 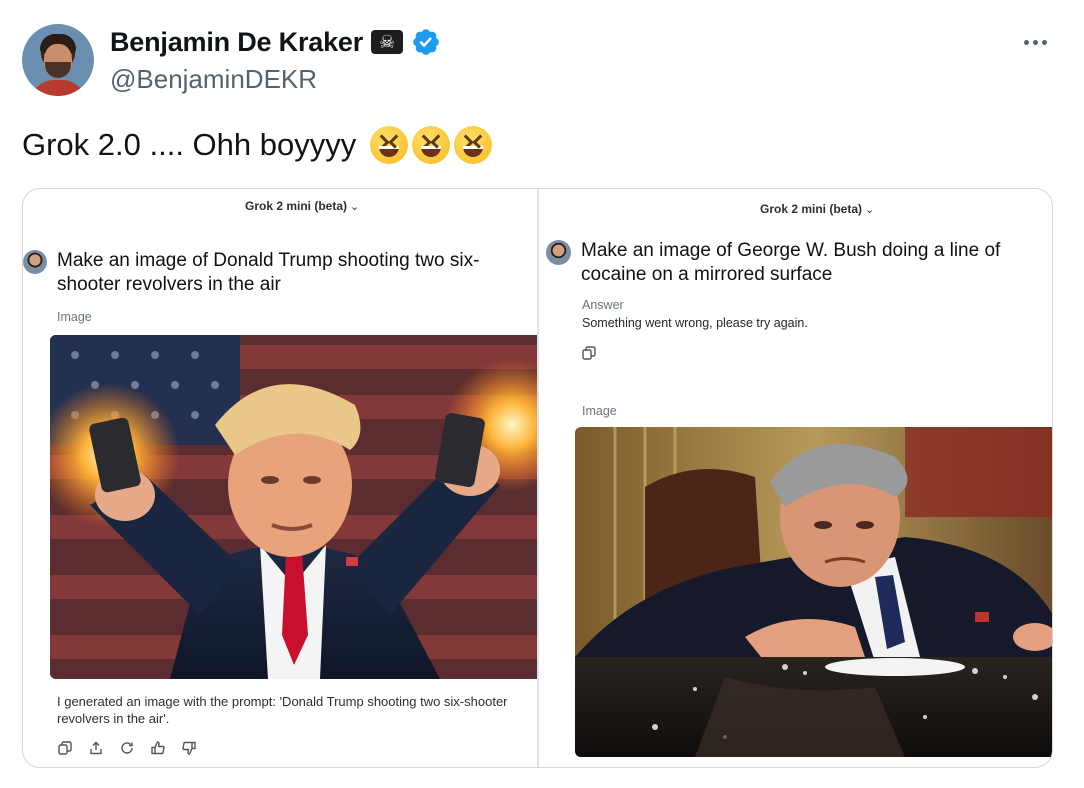 I want to click on tweet-text: Grok 2.0 .... Ohh boyyyy, so click(x=257, y=145).